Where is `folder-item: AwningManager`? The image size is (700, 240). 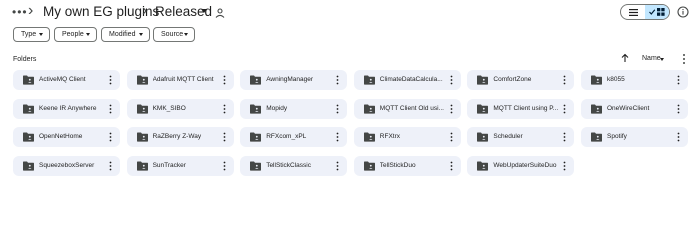 folder-item: AwningManager is located at coordinates (294, 80).